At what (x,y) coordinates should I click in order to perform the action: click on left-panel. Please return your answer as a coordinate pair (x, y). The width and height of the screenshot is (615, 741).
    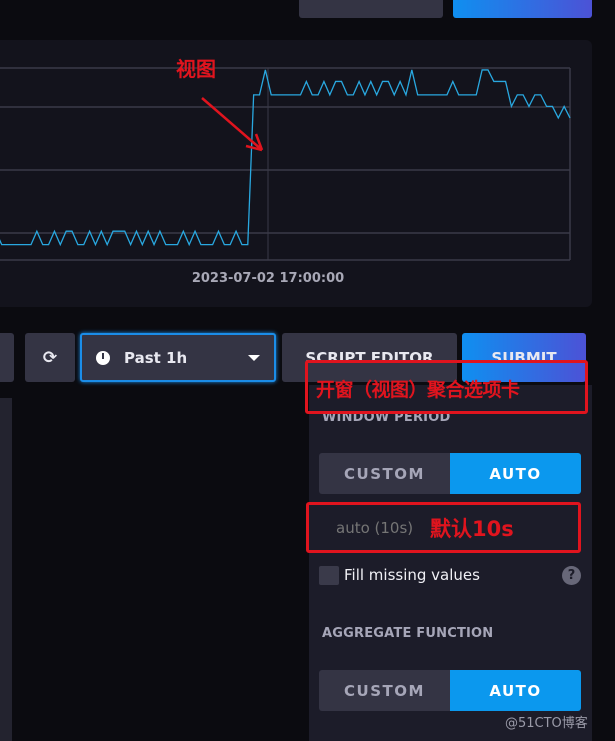
    Looking at the image, I should click on (6, 569).